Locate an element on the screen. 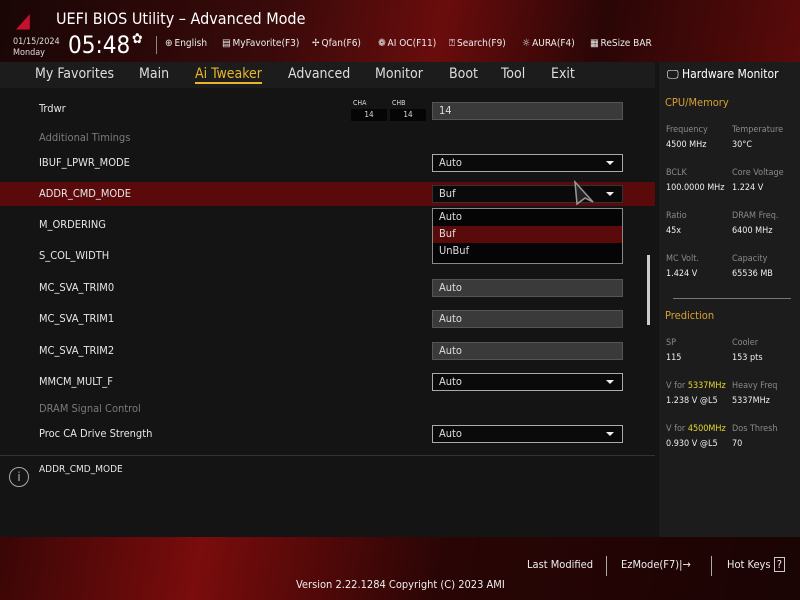 Image resolution: width=800 pixels, height=600 pixels. aura-button: ☼ AURA(F4) is located at coordinates (548, 43).